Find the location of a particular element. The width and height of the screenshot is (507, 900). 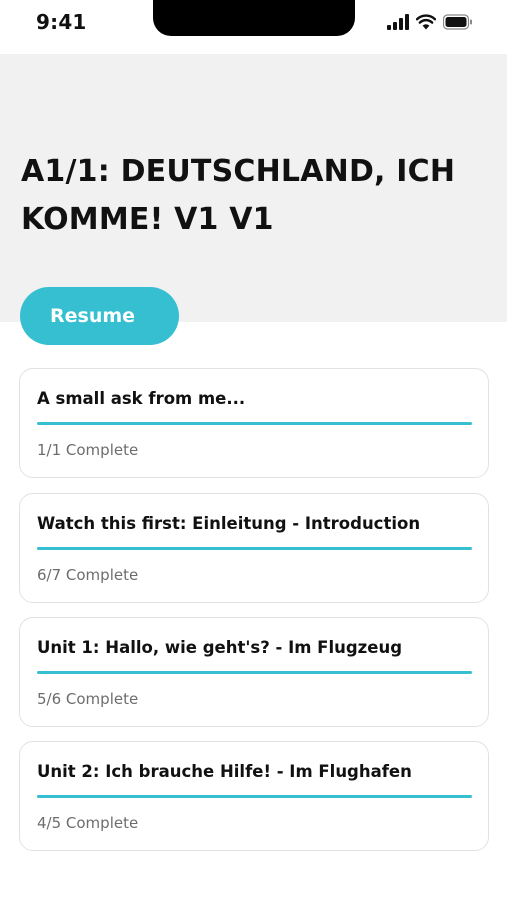

lesson-status: 4/5 Complete is located at coordinates (88, 823).